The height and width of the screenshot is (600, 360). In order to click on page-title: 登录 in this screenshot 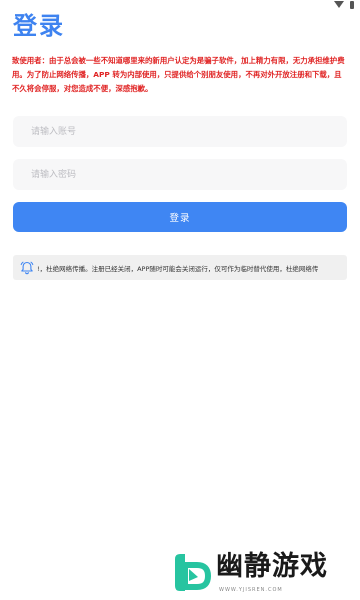, I will do `click(39, 26)`.